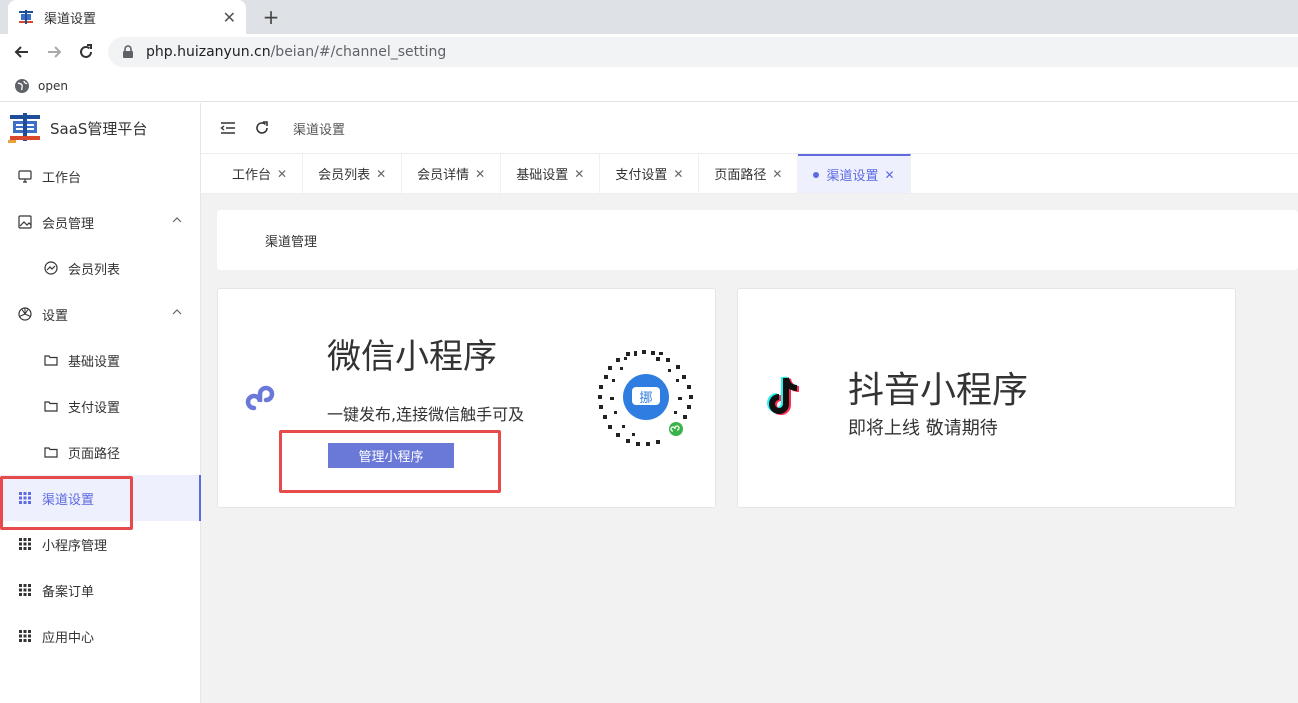 This screenshot has height=703, width=1298. I want to click on sidebar-item-basic-settings: 基础设置, so click(100, 360).